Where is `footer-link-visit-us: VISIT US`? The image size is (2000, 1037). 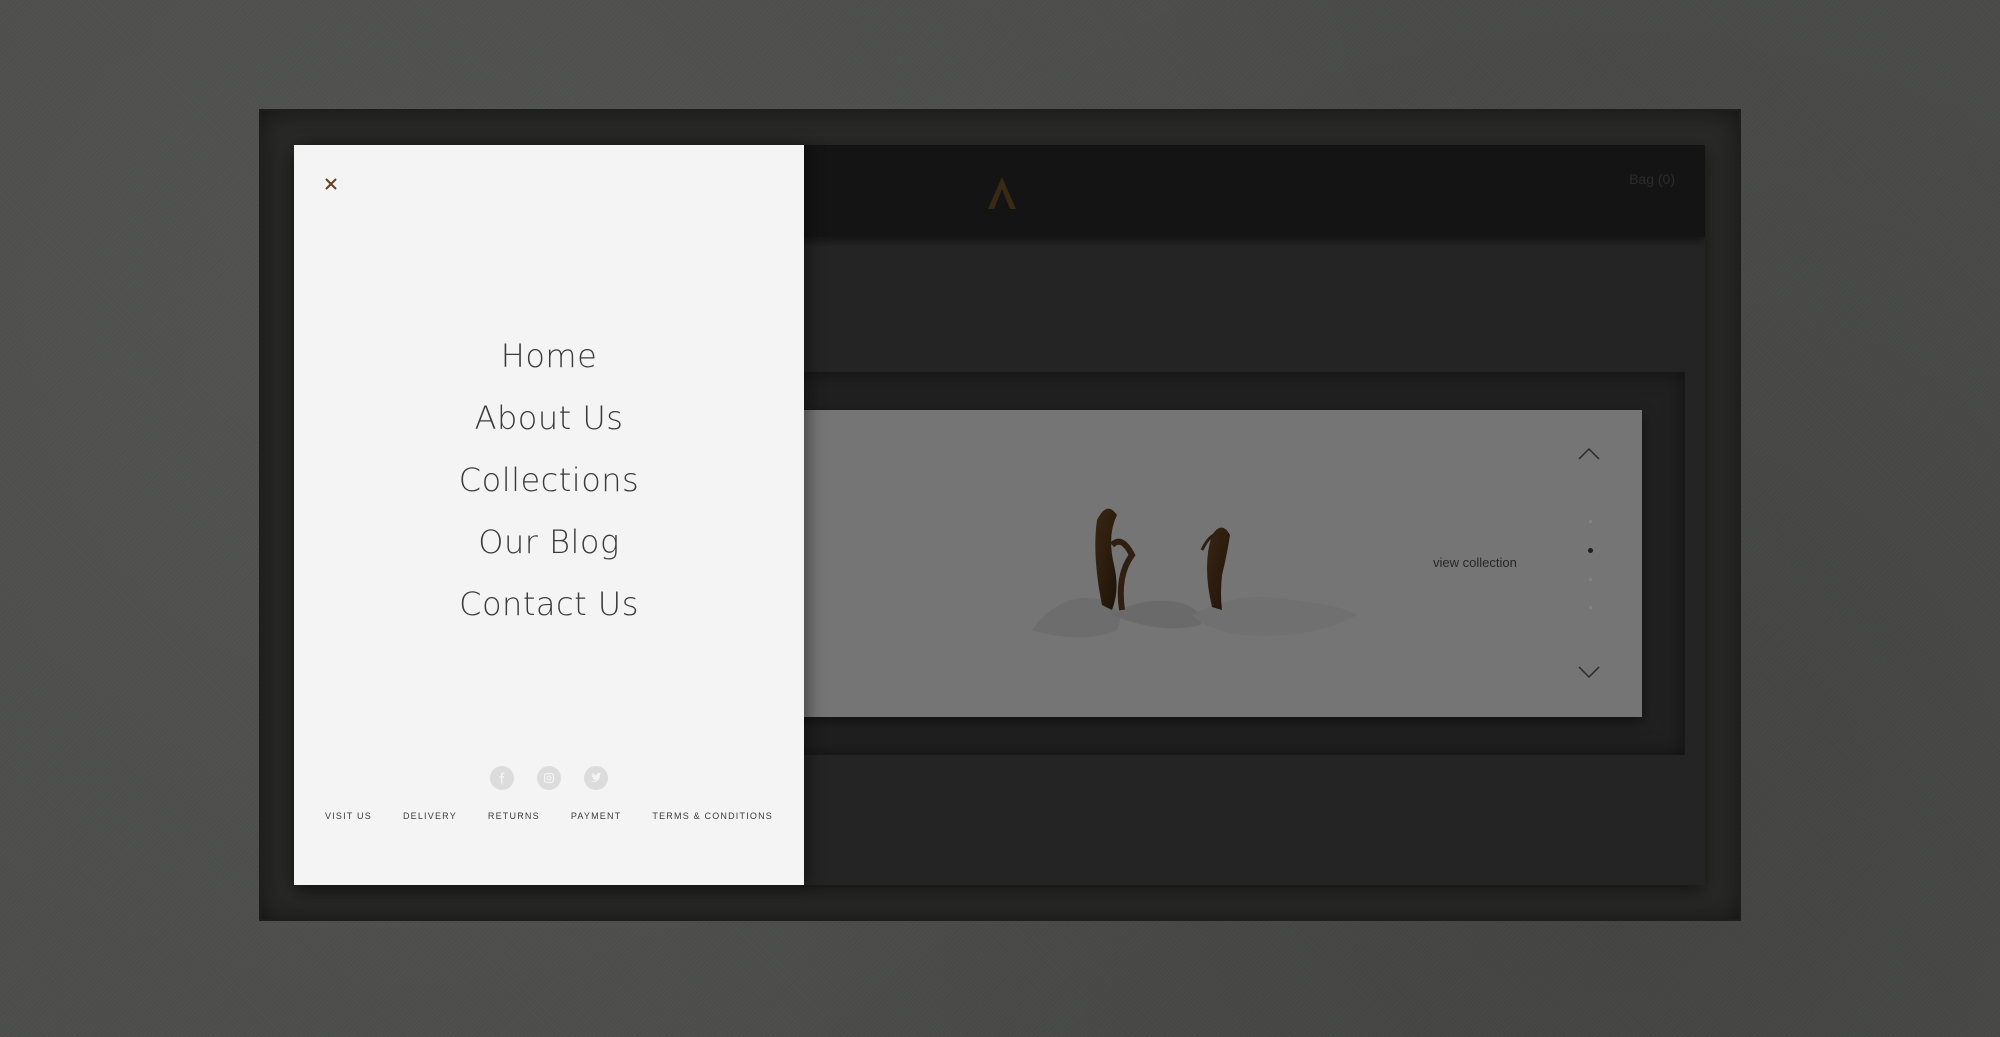
footer-link-visit-us: VISIT US is located at coordinates (348, 816).